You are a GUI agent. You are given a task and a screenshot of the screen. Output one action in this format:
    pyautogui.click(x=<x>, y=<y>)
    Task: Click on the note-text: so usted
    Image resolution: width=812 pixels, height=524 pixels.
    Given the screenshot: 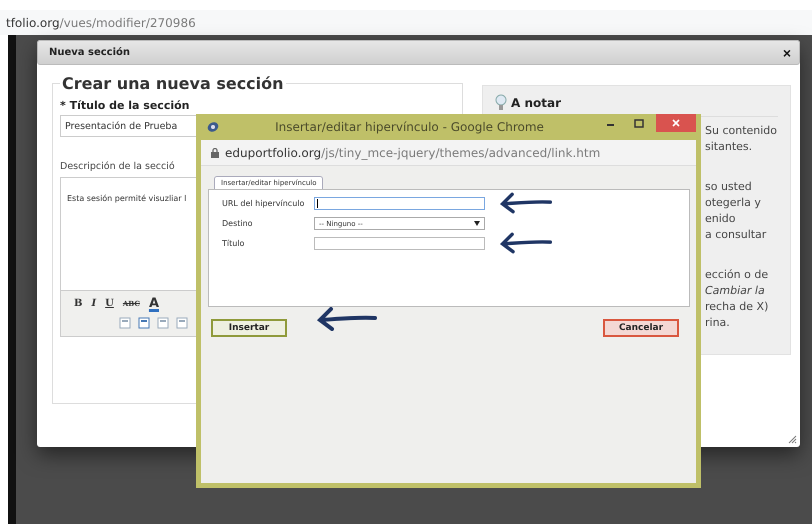 What is the action you would take?
    pyautogui.click(x=729, y=187)
    